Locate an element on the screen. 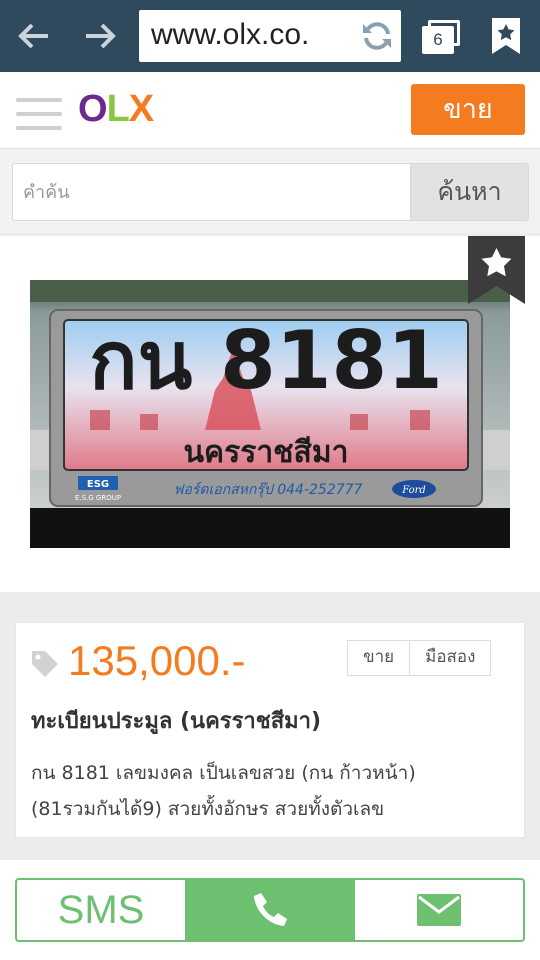 The height and width of the screenshot is (960, 540). badge-condition: มือสอง is located at coordinates (449, 658).